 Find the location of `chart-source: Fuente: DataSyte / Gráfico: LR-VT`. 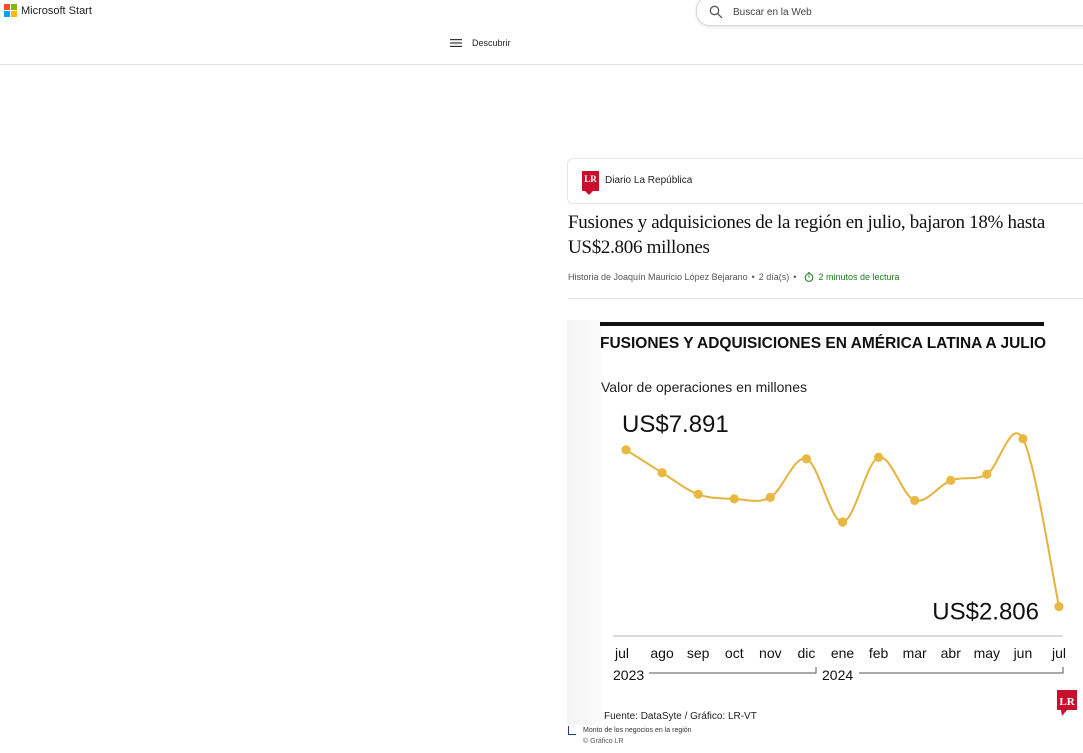

chart-source: Fuente: DataSyte / Gráfico: LR-VT is located at coordinates (680, 716).